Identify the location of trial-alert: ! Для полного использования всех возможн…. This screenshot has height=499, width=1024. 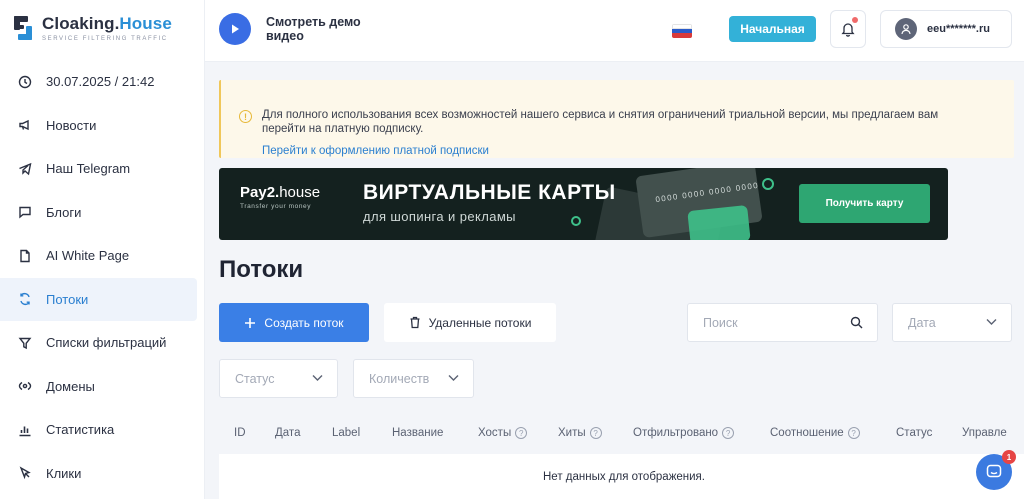
(616, 119).